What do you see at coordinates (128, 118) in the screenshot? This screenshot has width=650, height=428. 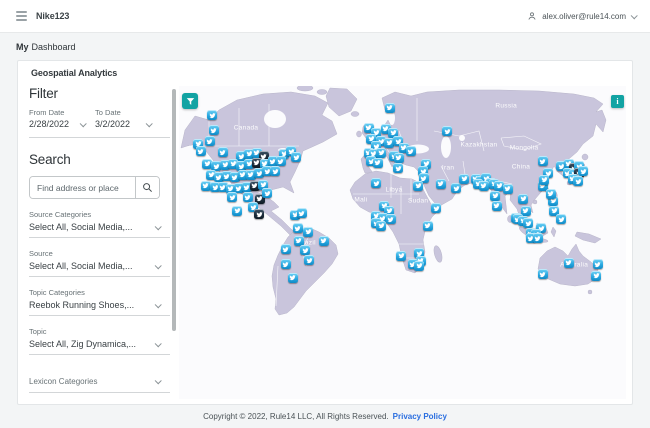 I see `to-date-select: To Date 3/2/2022` at bounding box center [128, 118].